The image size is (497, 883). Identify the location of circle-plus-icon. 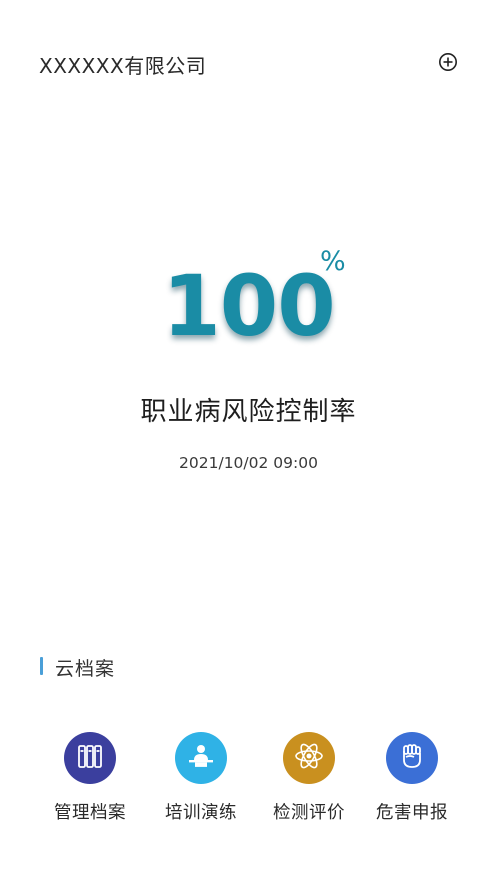
(448, 62).